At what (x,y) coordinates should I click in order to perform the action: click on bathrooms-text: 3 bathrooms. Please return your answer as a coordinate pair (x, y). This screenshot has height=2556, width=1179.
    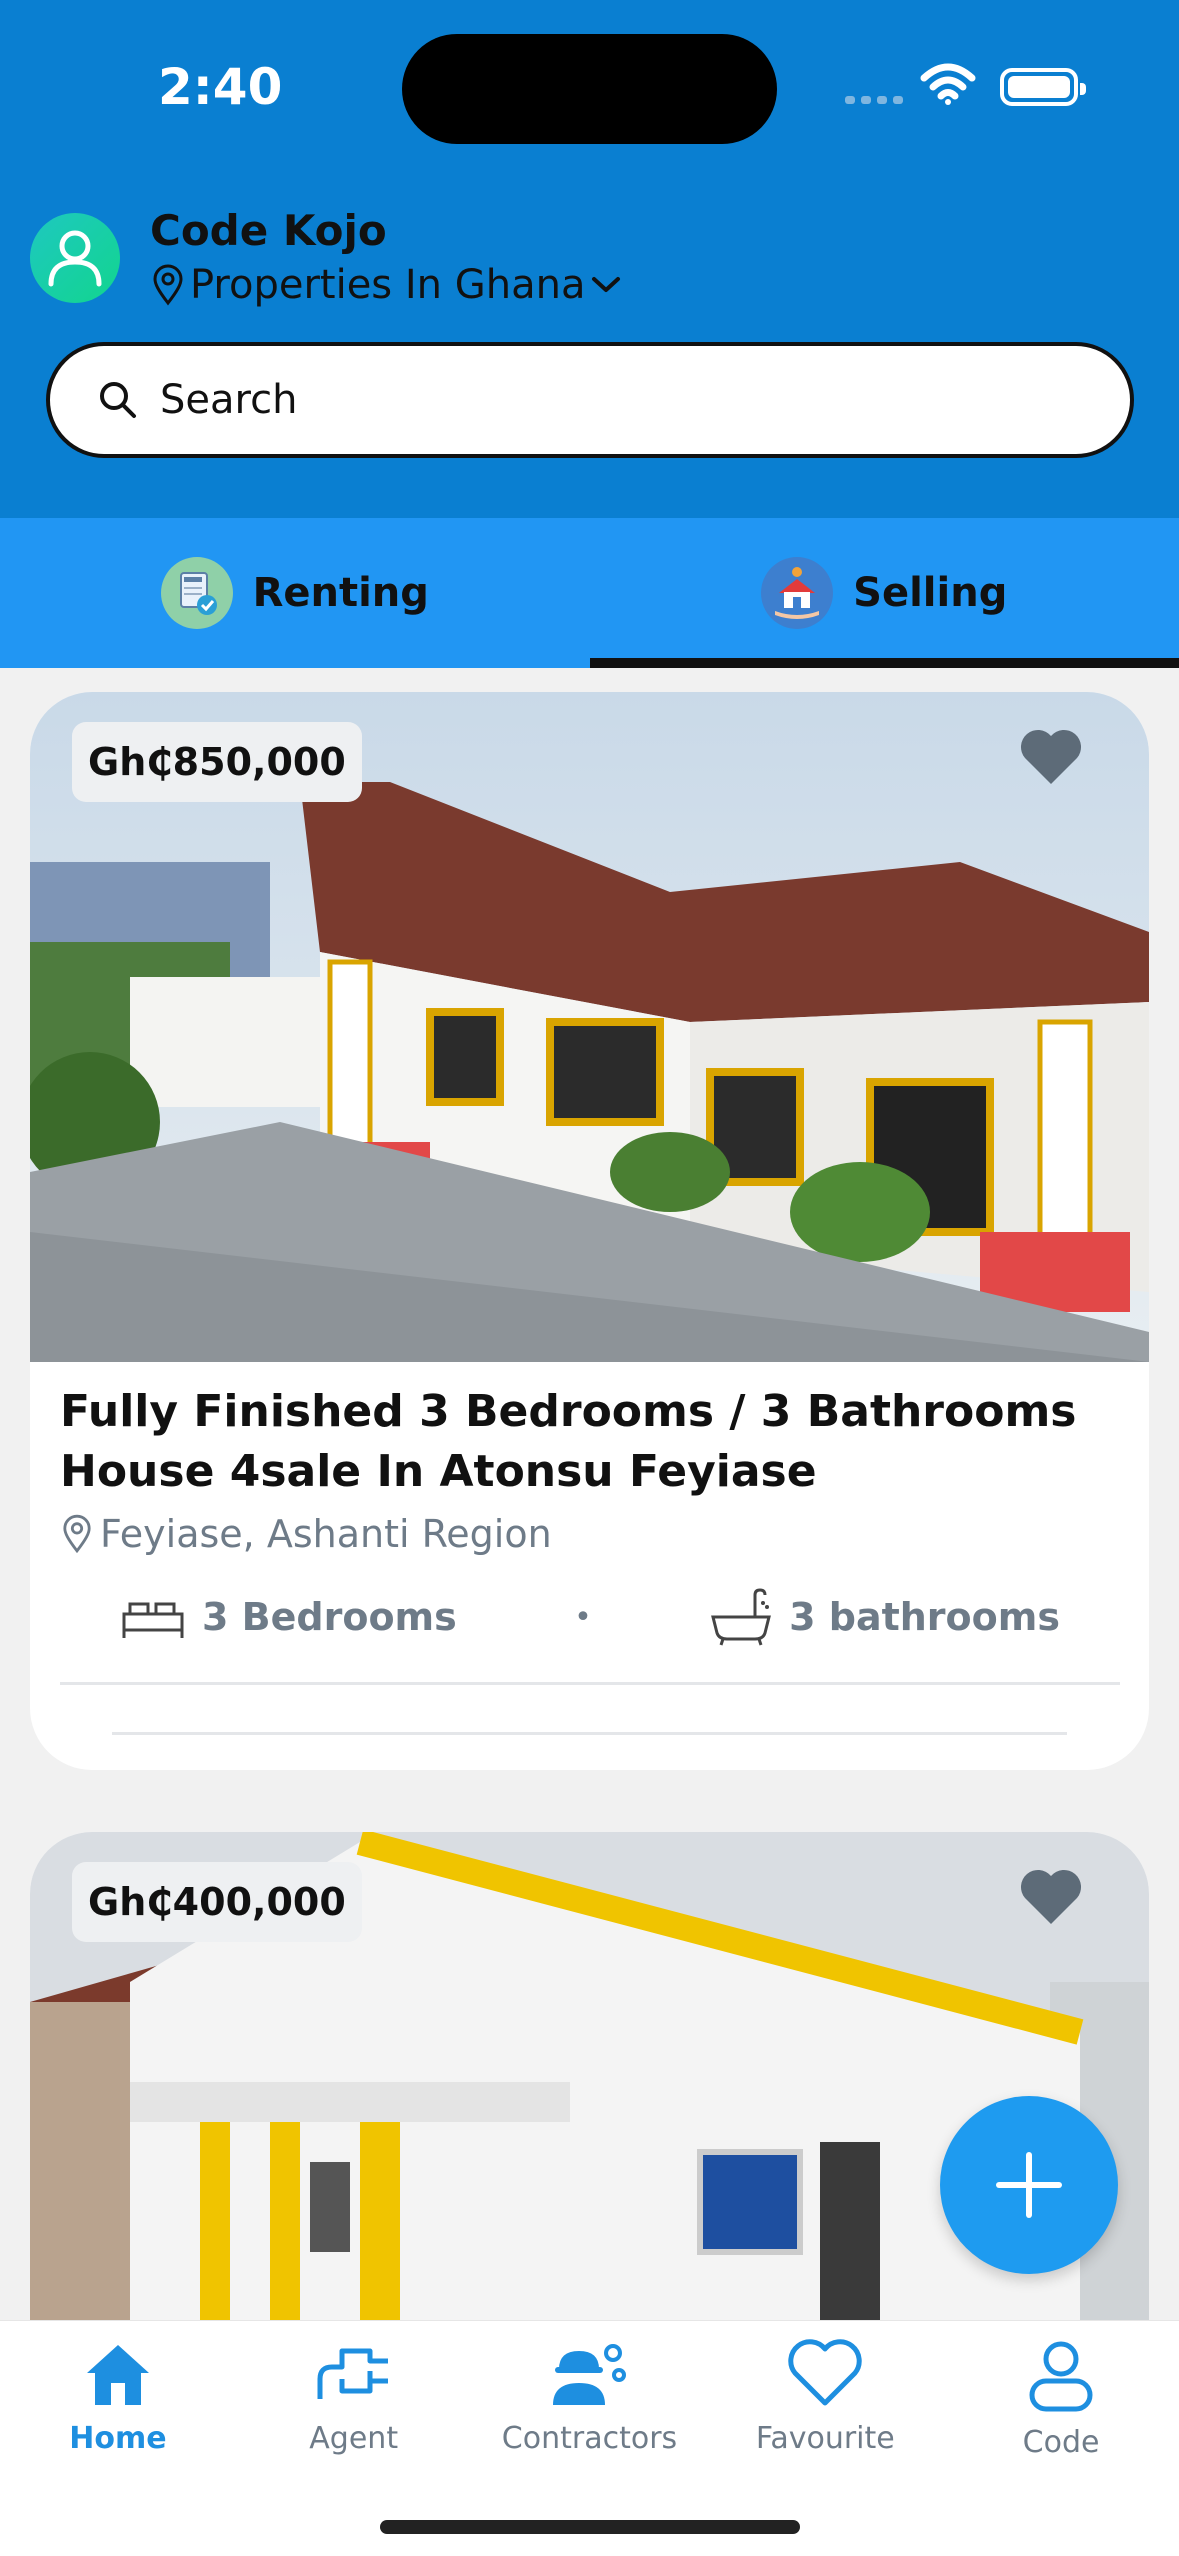
    Looking at the image, I should click on (924, 1617).